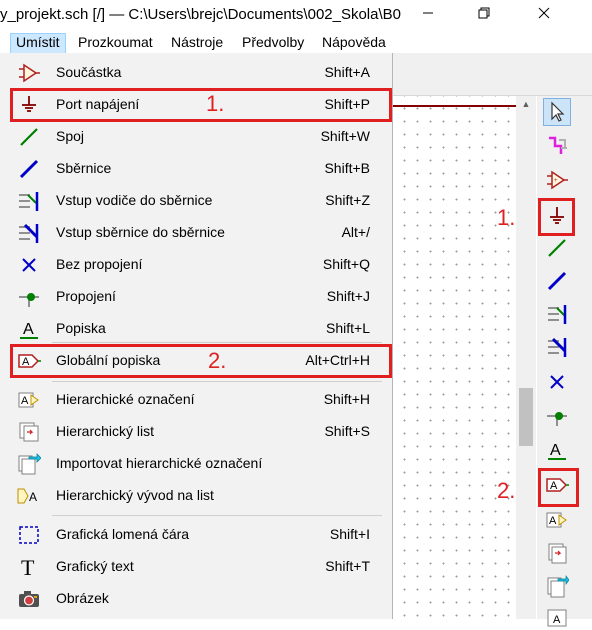 This screenshot has width=592, height=630. Describe the element at coordinates (196, 73) in the screenshot. I see `menu-item-symbol: Součástka Shift+A` at that location.